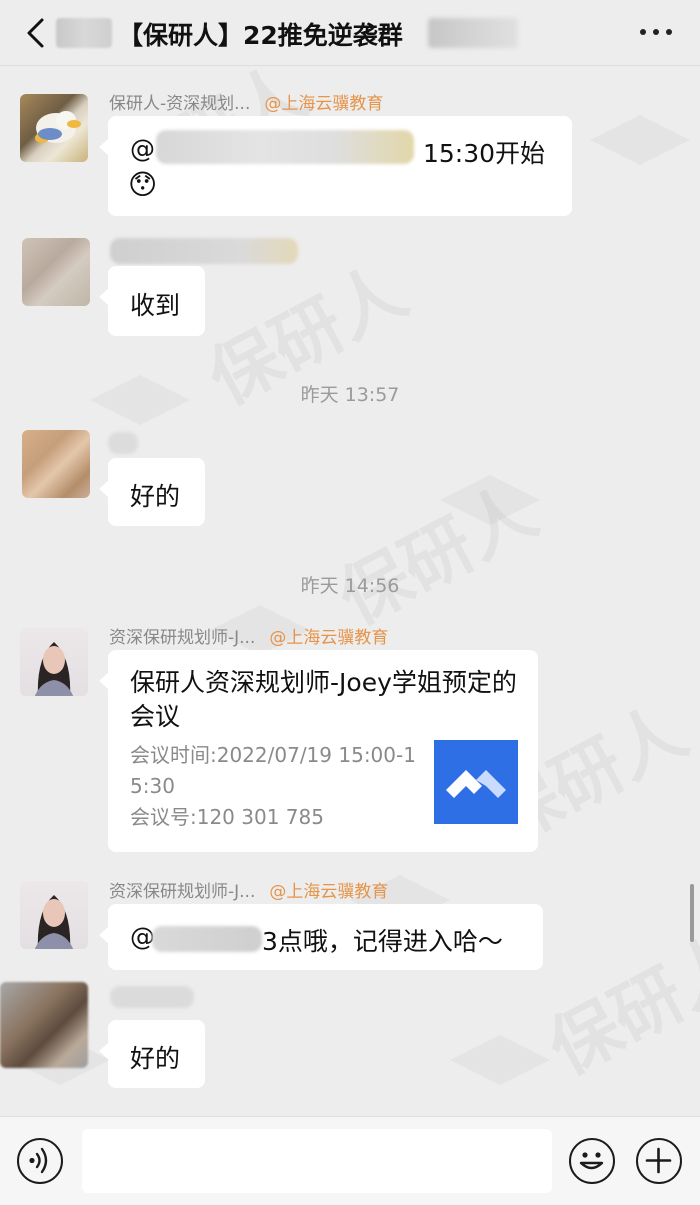 The height and width of the screenshot is (1205, 700). I want to click on chevron-left-icon, so click(35, 33).